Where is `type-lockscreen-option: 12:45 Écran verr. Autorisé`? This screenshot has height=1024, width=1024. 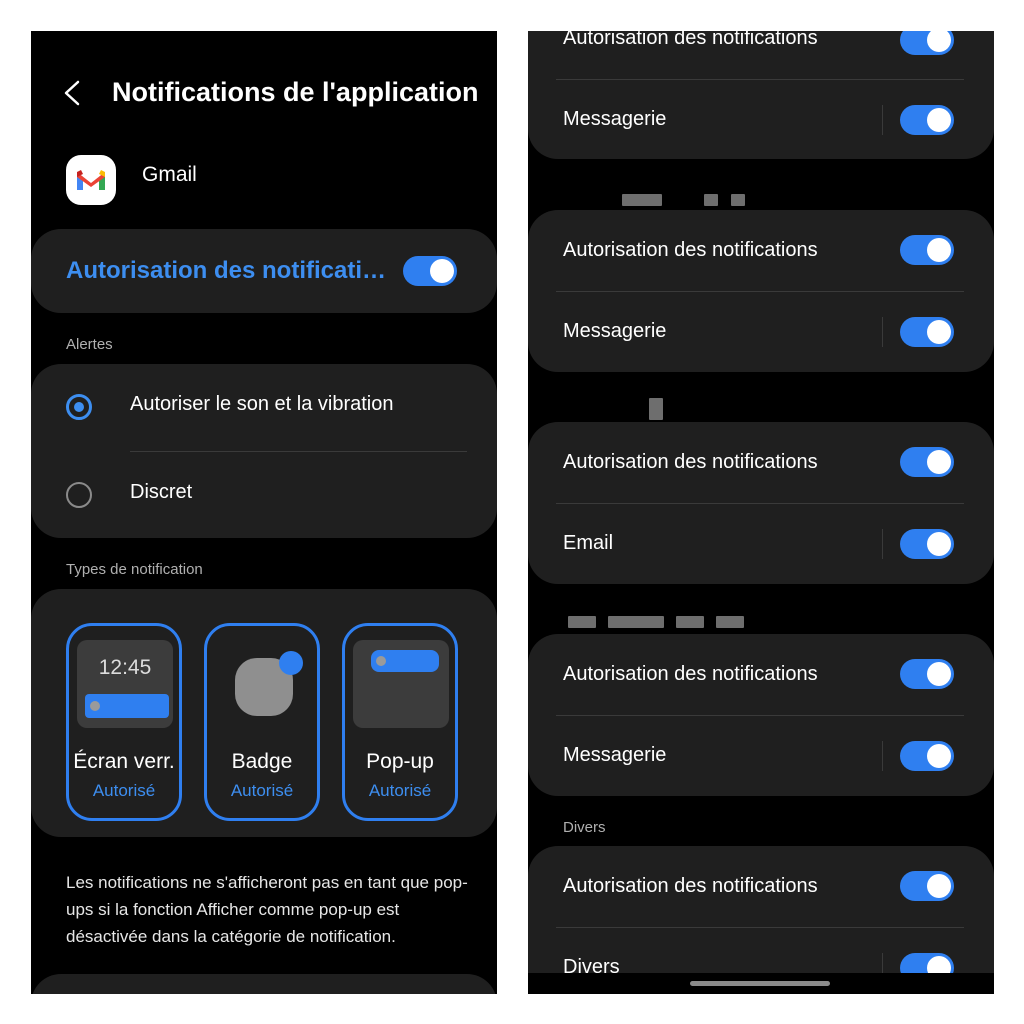
type-lockscreen-option: 12:45 Écran verr. Autorisé is located at coordinates (124, 722).